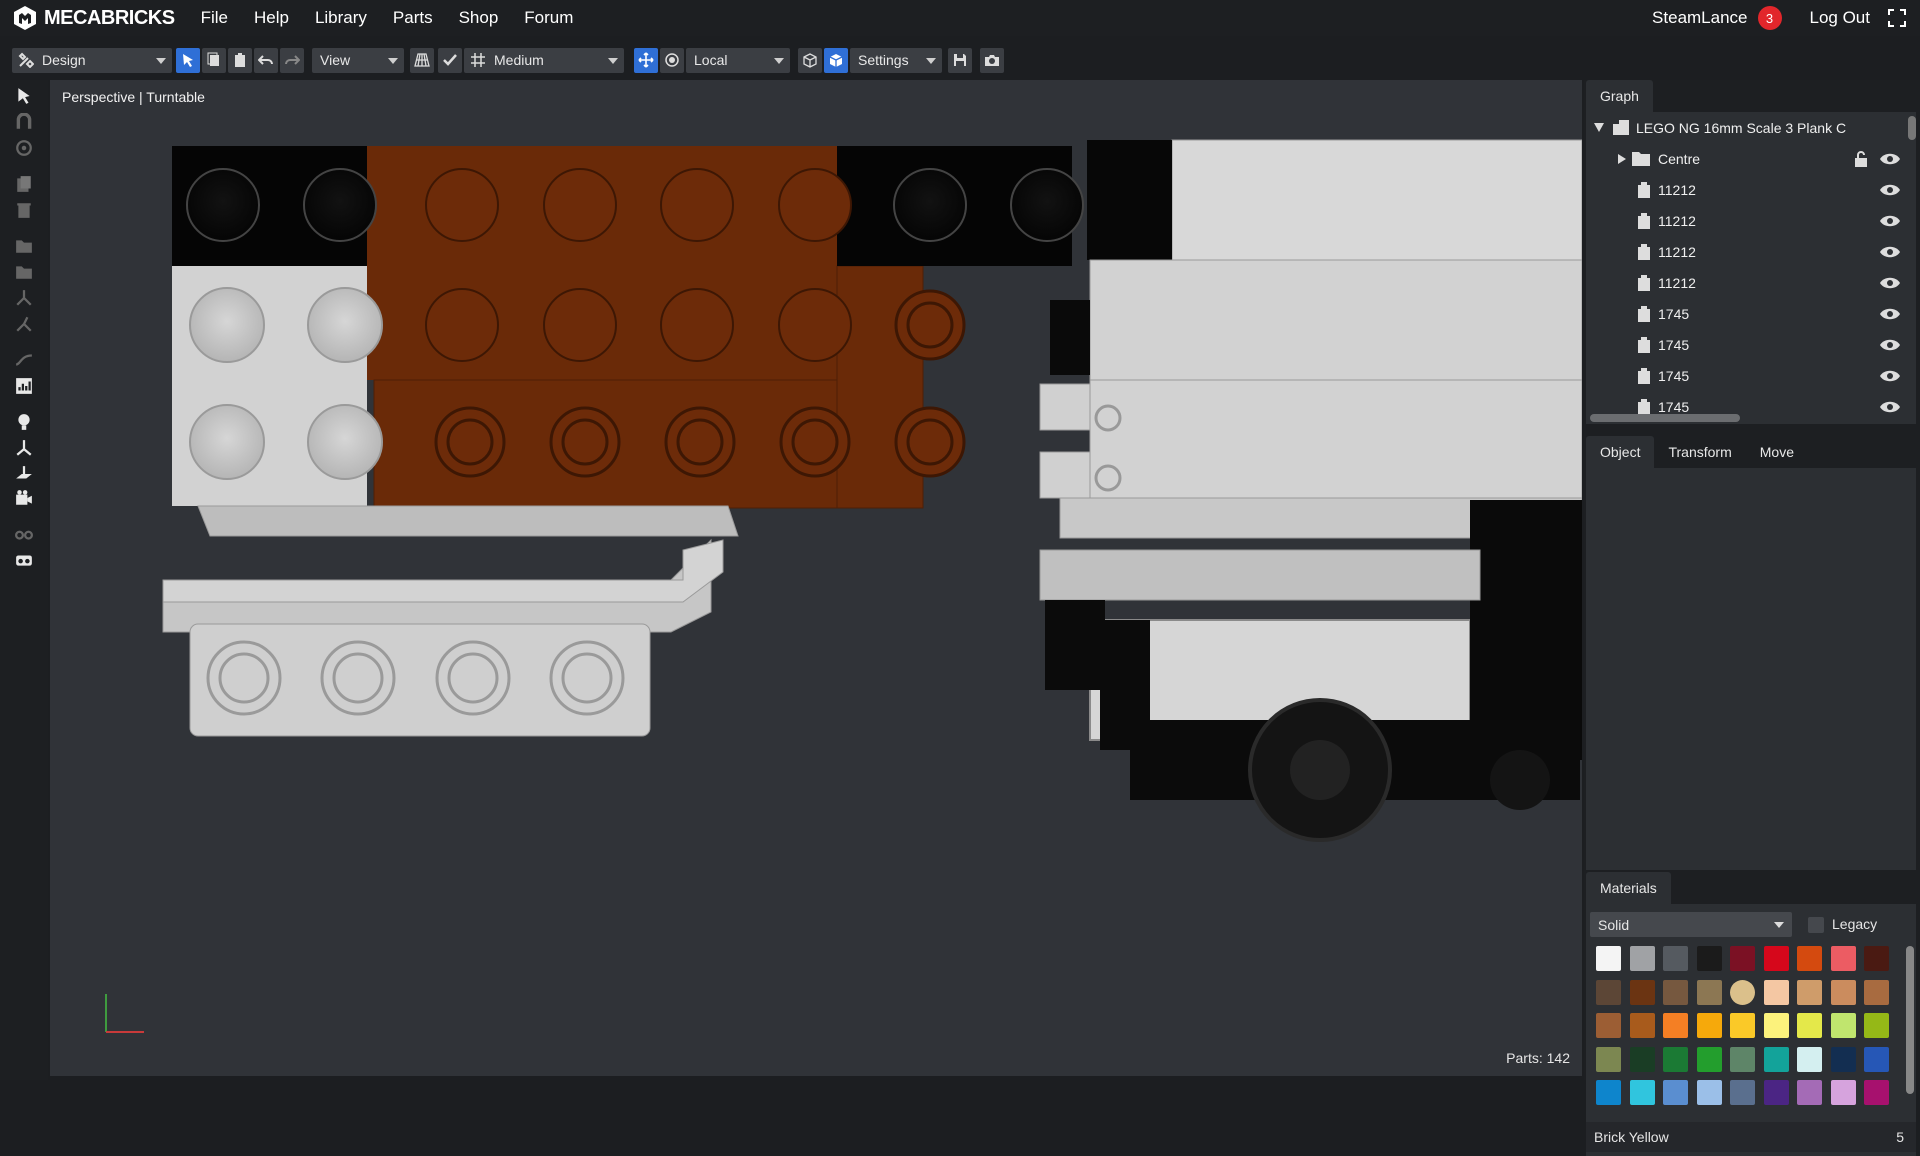 This screenshot has width=1920, height=1156. What do you see at coordinates (1665, 418) in the screenshot?
I see `graph-horizontal-scrollbar` at bounding box center [1665, 418].